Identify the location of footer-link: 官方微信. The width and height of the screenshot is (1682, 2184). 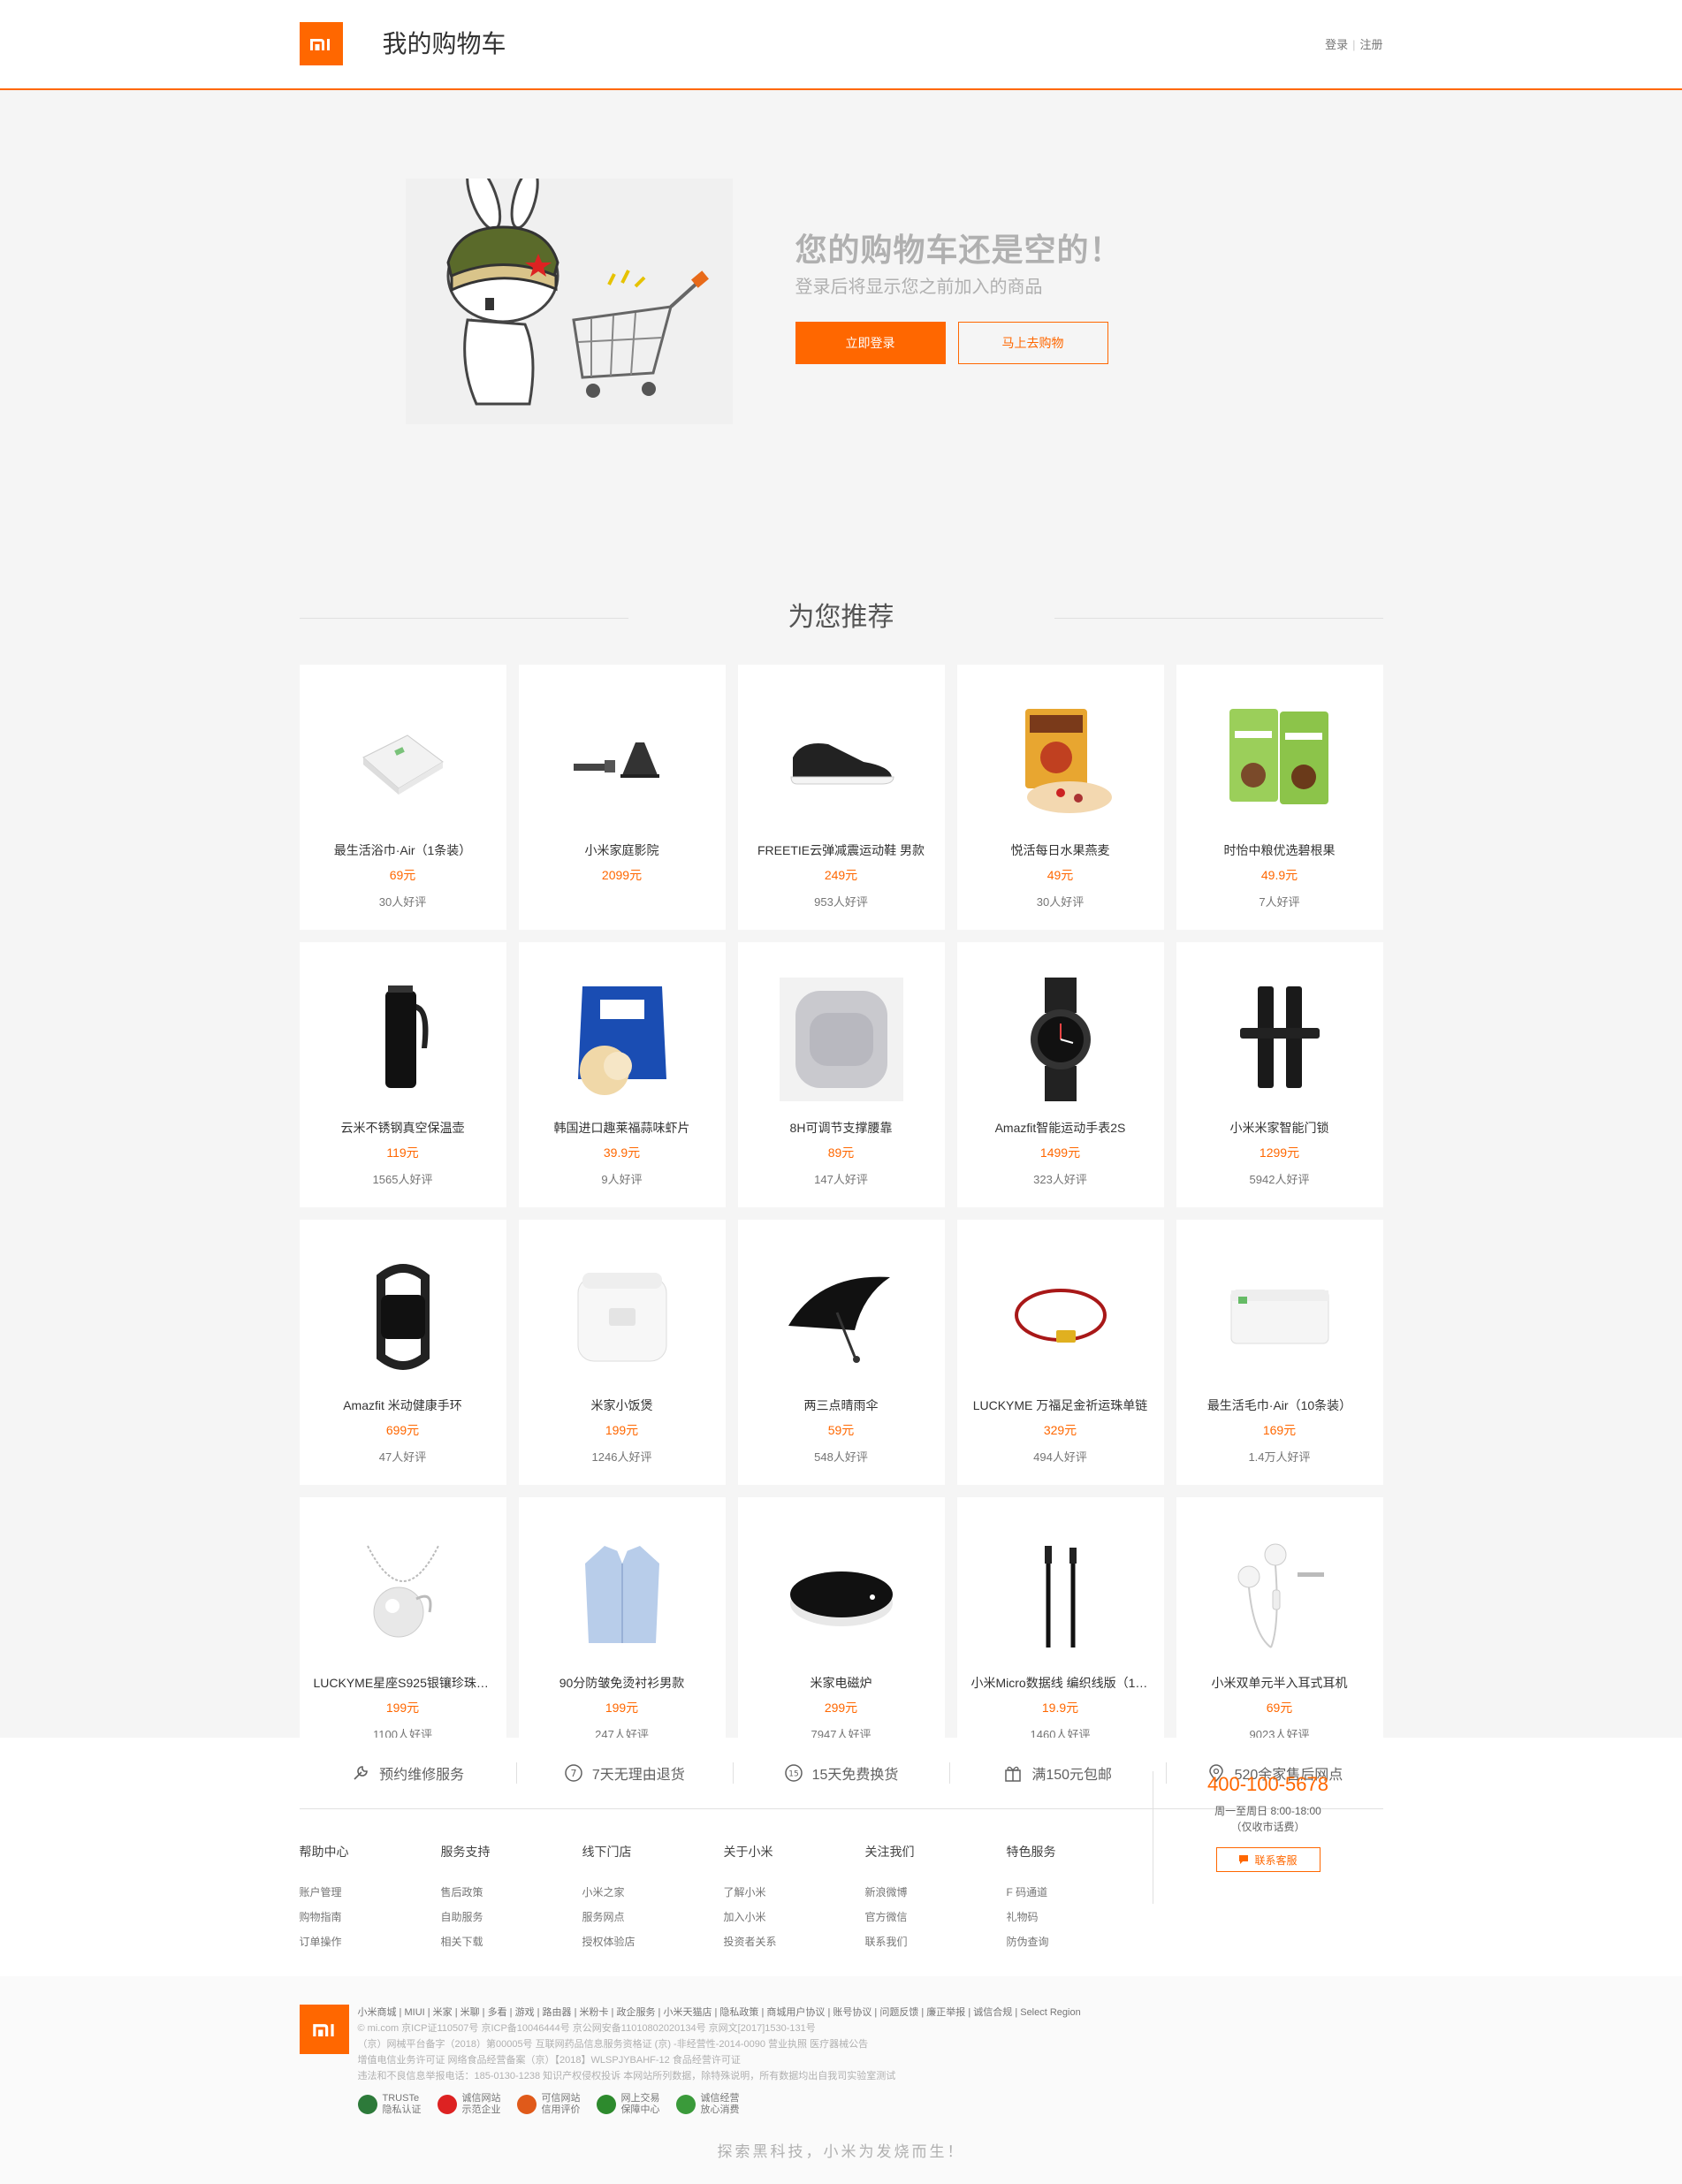
(936, 1917).